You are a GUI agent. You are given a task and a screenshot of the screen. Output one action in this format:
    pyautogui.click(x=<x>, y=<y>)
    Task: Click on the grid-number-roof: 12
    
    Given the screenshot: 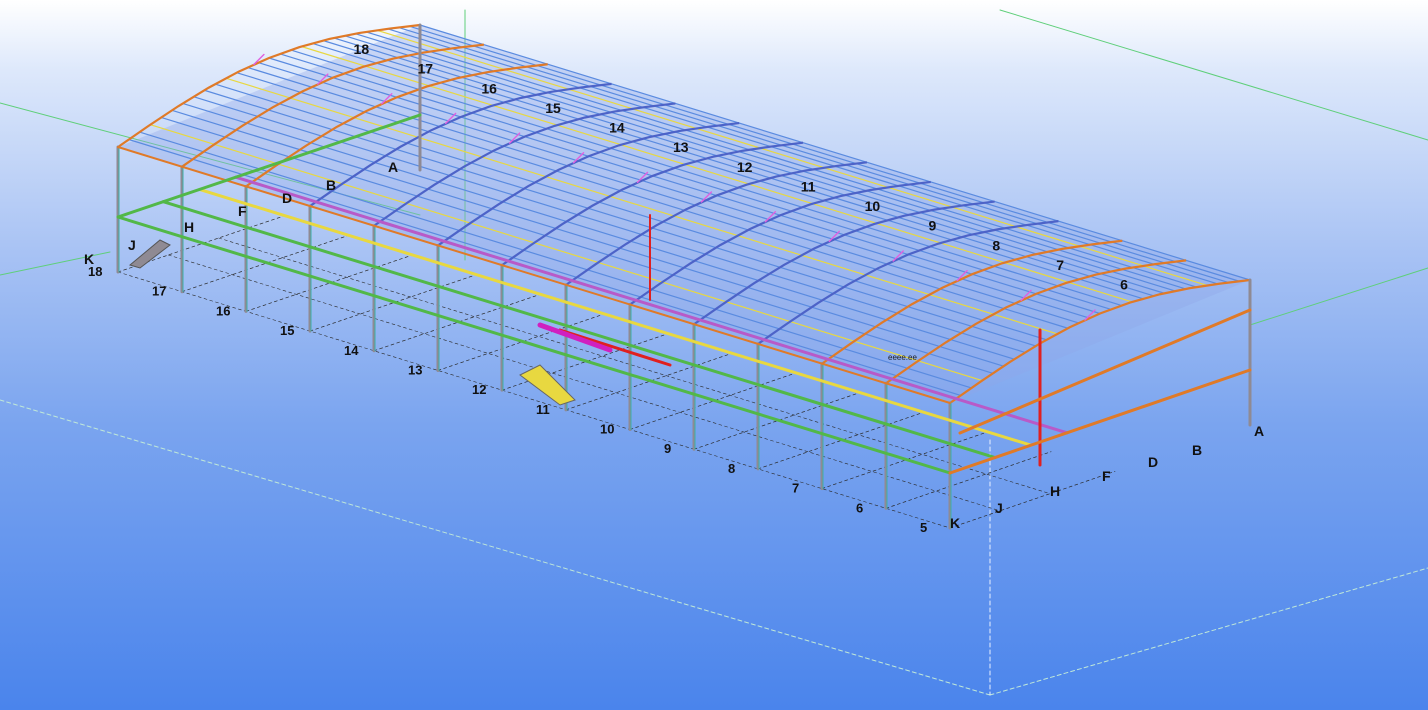 What is the action you would take?
    pyautogui.click(x=745, y=167)
    